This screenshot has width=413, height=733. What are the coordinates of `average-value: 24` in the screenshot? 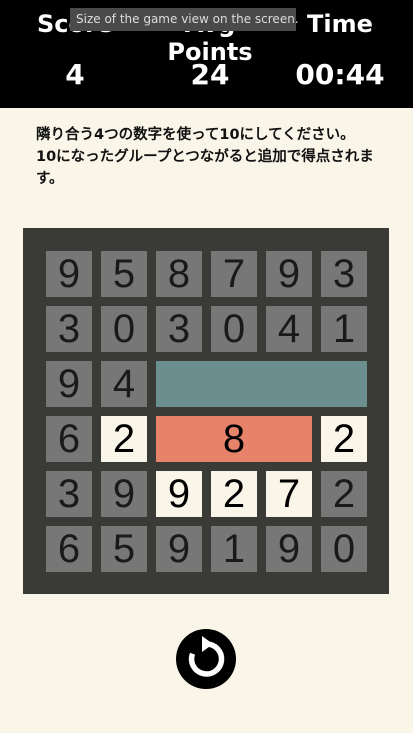 It's located at (210, 74).